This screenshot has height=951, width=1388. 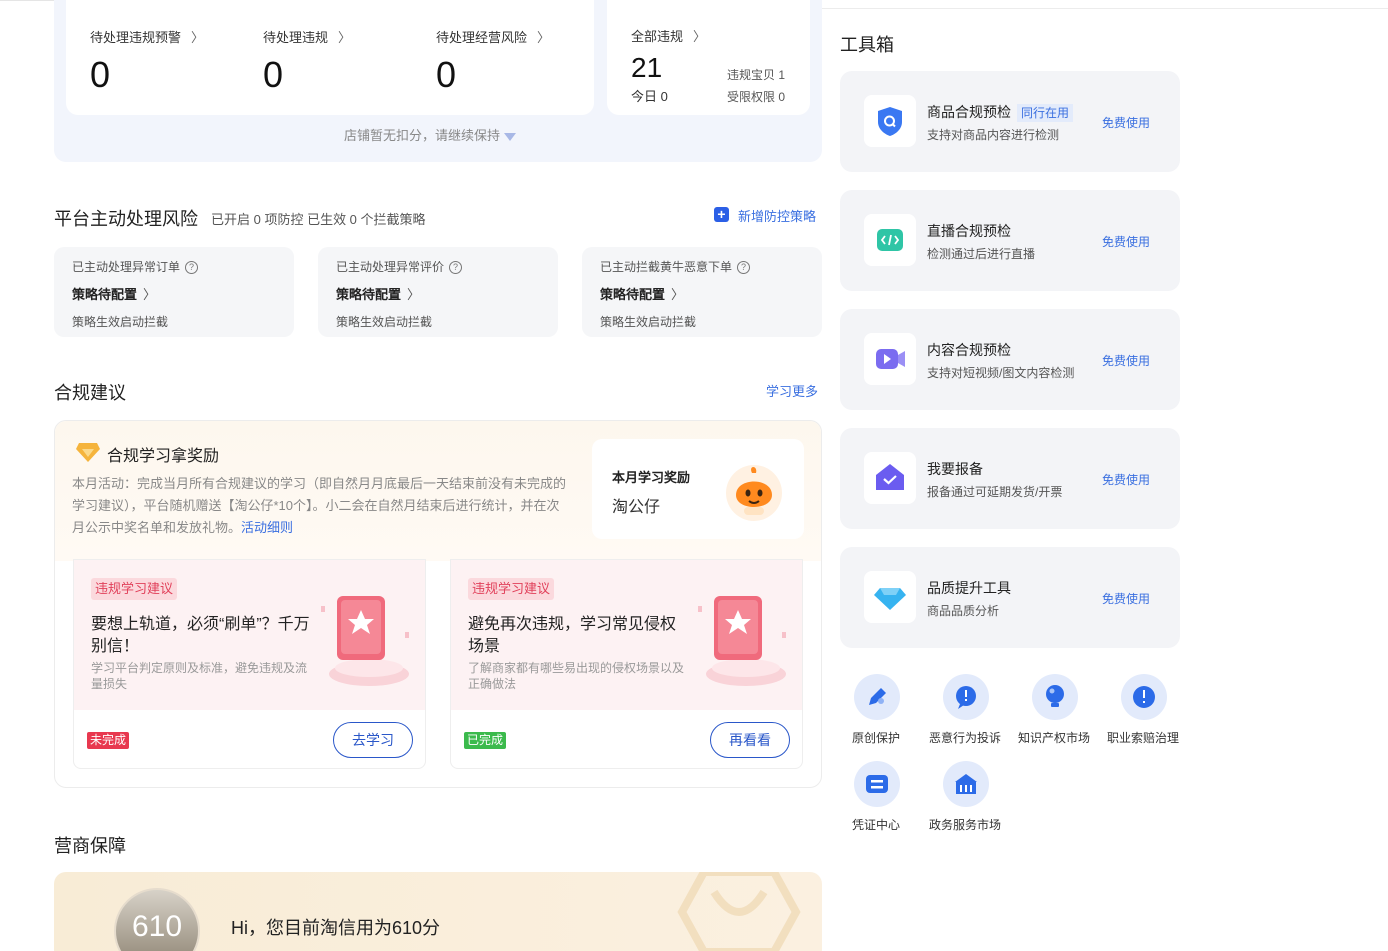 I want to click on no-deduction-hint: 店铺暂无扣分，请继续保持, so click(x=430, y=134).